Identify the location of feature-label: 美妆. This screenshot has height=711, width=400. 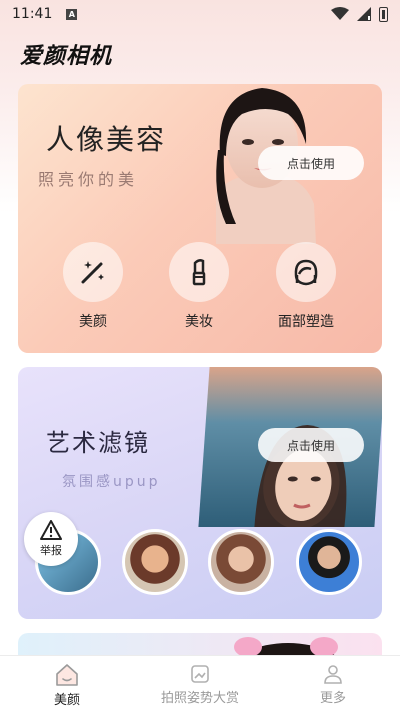
(199, 322).